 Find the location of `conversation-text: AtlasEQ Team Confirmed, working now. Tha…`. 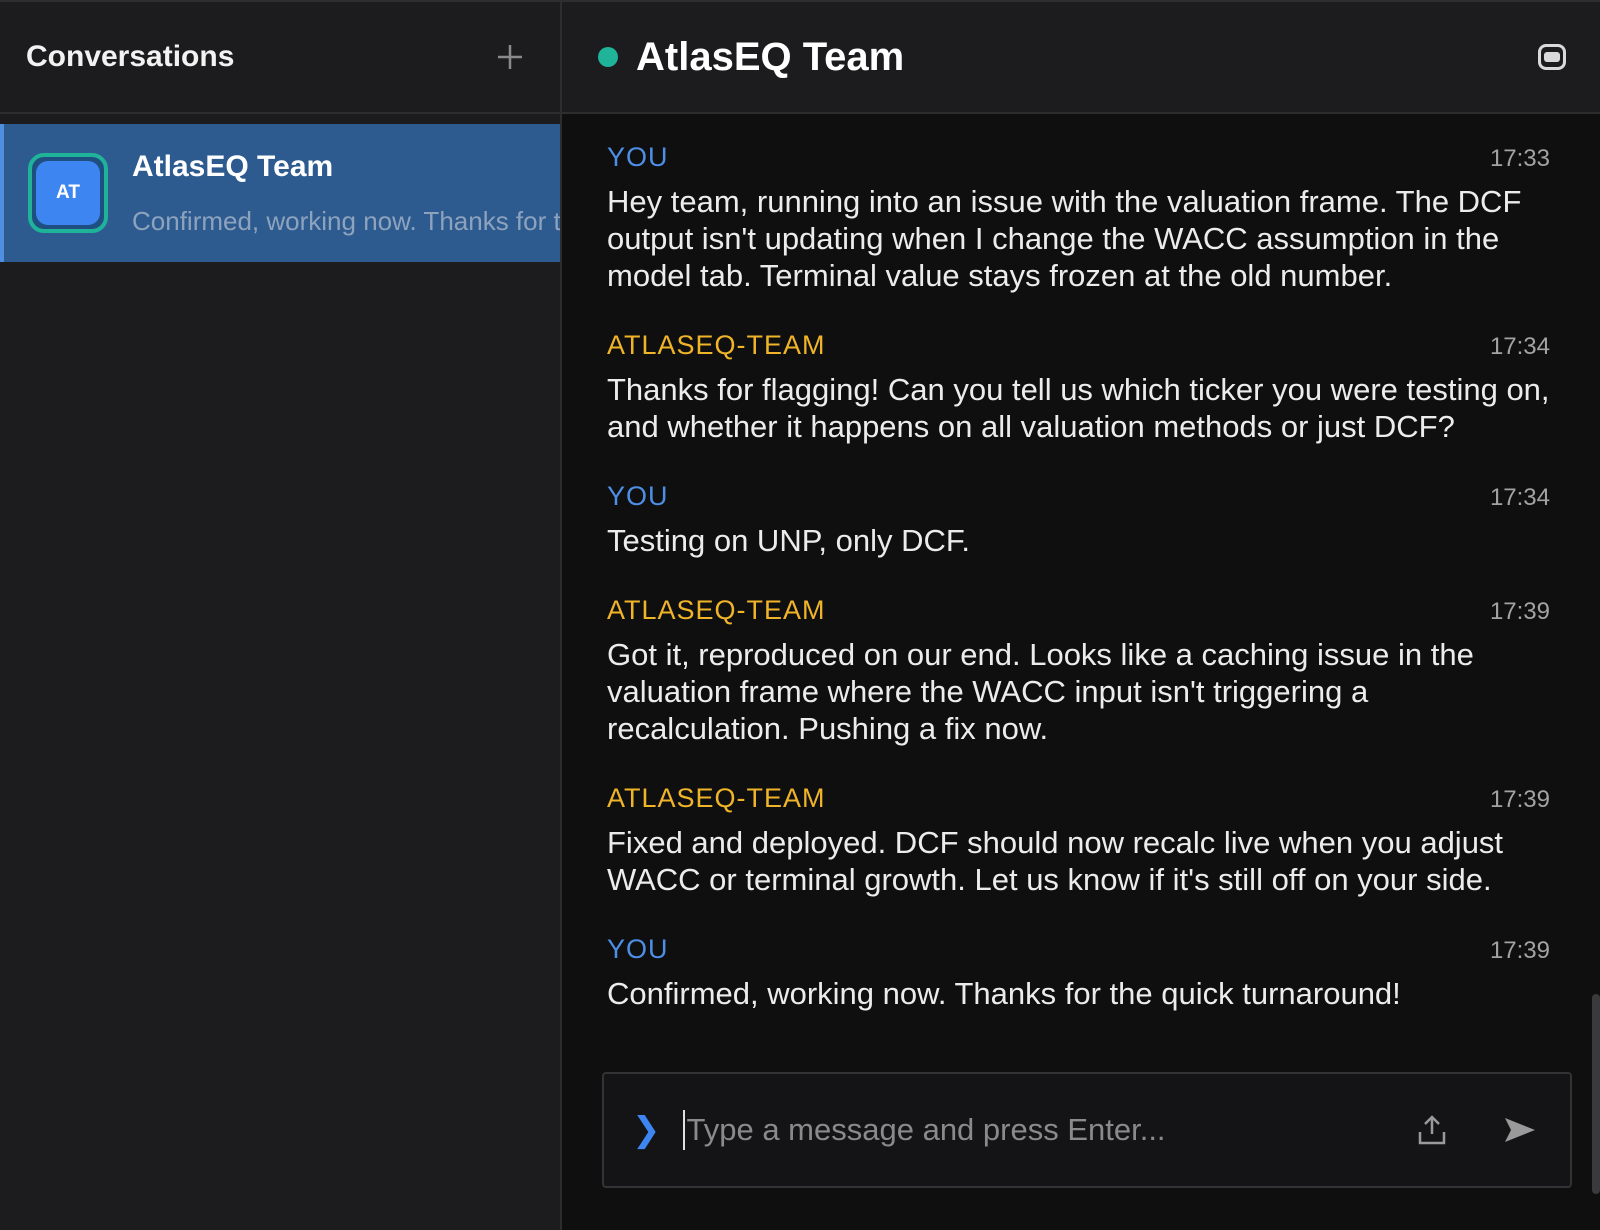

conversation-text: AtlasEQ Team Confirmed, working now. Tha… is located at coordinates (346, 193).